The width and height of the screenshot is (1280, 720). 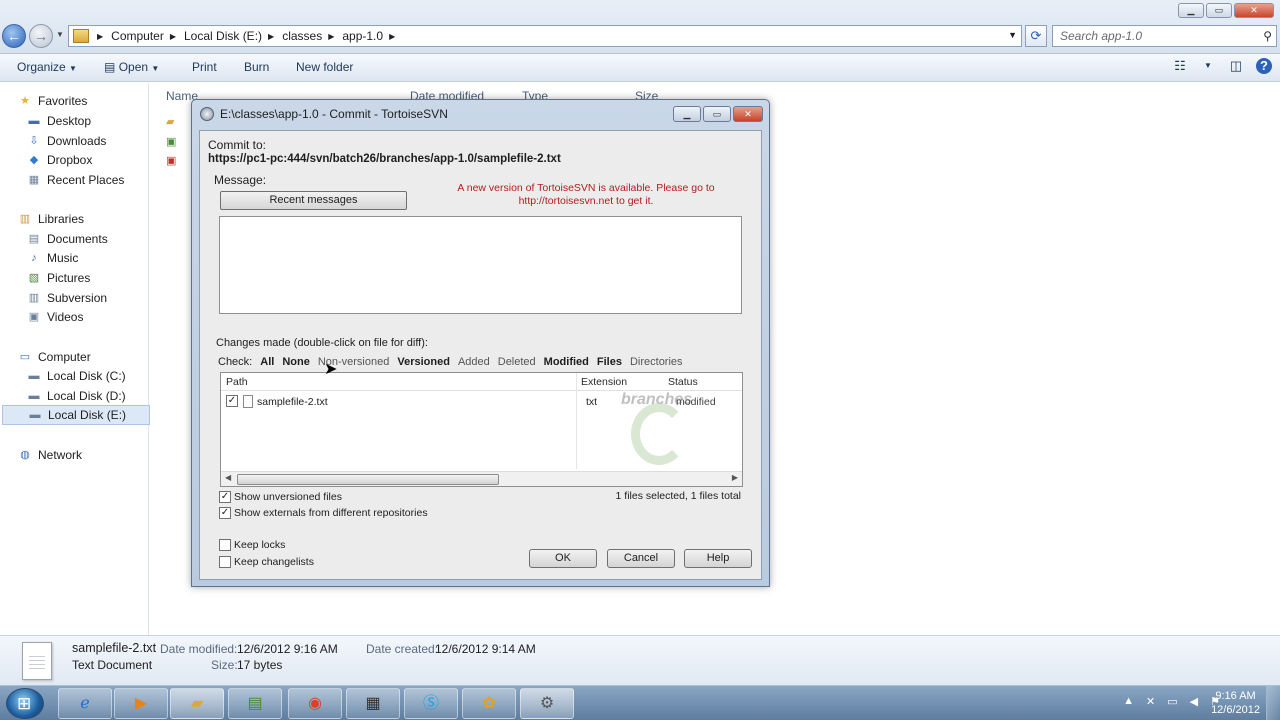 I want to click on scrollbar-thumb, so click(x=368, y=479).